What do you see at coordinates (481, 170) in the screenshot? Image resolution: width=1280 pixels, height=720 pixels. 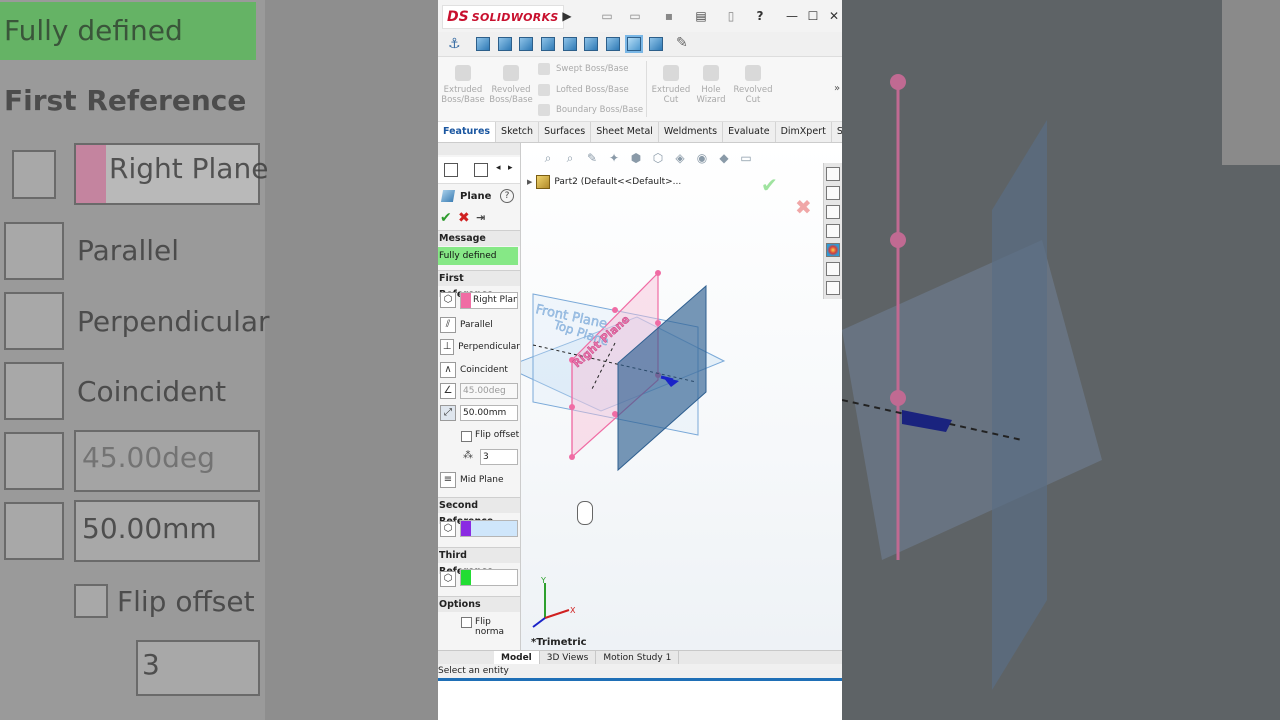 I see `property-manager-icon` at bounding box center [481, 170].